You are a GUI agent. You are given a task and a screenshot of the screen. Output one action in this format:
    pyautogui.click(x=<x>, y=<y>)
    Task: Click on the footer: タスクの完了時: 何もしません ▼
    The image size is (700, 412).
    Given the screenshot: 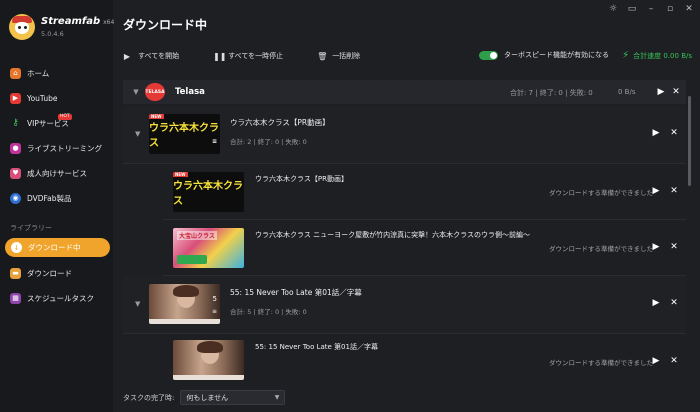 What is the action you would take?
    pyautogui.click(x=204, y=397)
    